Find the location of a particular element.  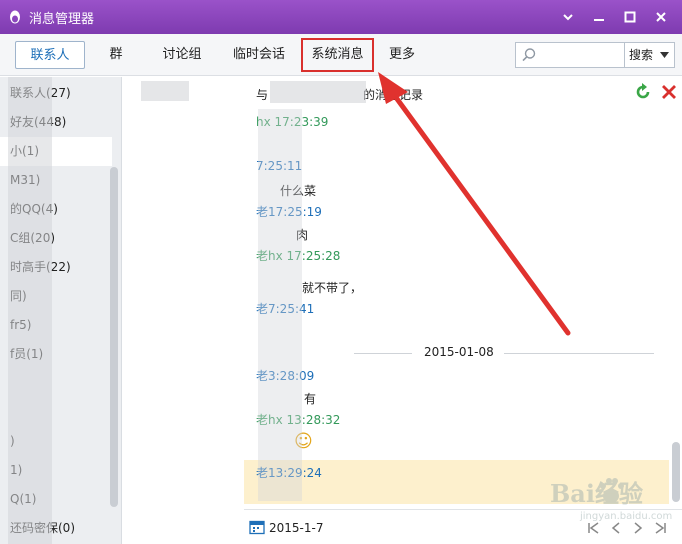

search-input is located at coordinates (582, 55).